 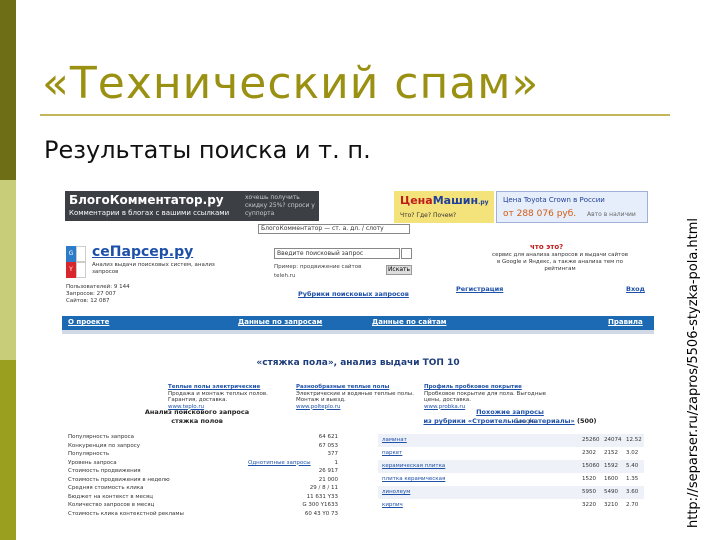 I want to click on similar-query-stat: 5950, so click(x=589, y=492).